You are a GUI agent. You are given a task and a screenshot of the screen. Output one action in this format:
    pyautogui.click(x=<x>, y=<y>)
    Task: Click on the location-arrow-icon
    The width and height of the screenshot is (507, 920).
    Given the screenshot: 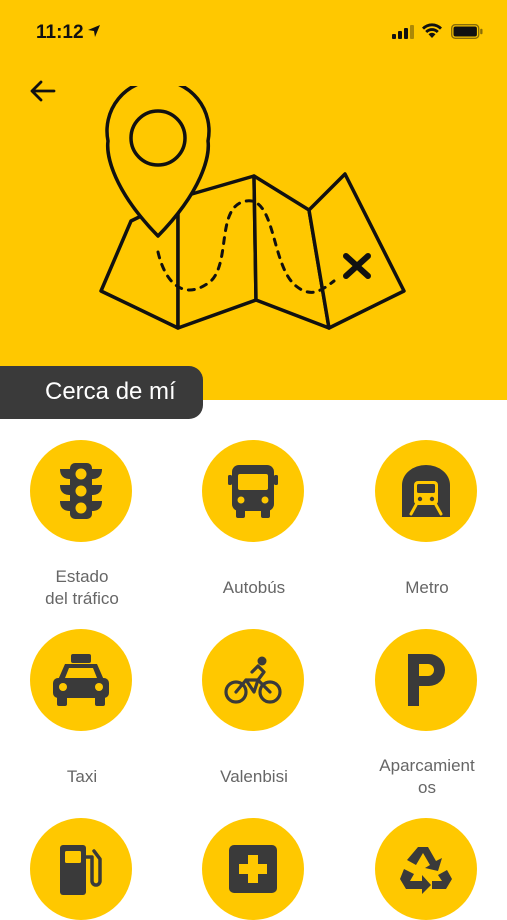 What is the action you would take?
    pyautogui.click(x=94, y=31)
    